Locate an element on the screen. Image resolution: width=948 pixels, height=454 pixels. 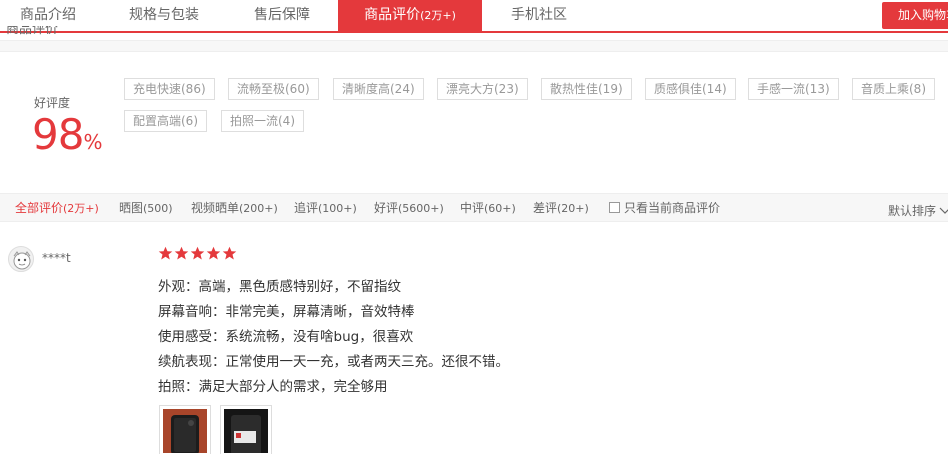
review-tag: 音质上乘(8) is located at coordinates (893, 89).